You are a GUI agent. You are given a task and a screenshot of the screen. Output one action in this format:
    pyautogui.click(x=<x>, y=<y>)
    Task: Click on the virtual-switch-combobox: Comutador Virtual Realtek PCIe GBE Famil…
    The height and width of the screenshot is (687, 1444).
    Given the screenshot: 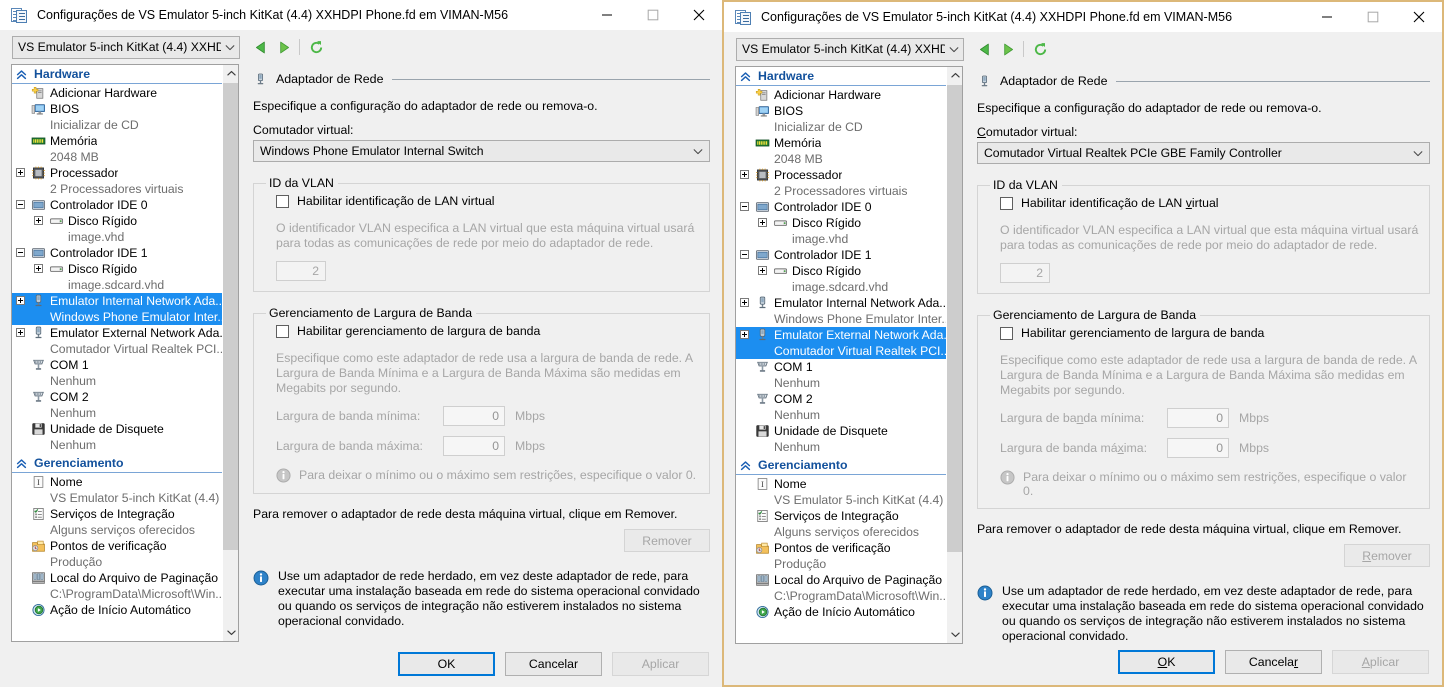 What is the action you would take?
    pyautogui.click(x=1203, y=153)
    